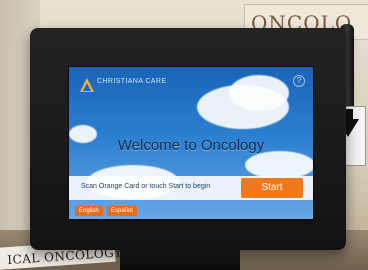 Image resolution: width=368 pixels, height=270 pixels. I want to click on welcome-title: Welcome to Oncology, so click(191, 145).